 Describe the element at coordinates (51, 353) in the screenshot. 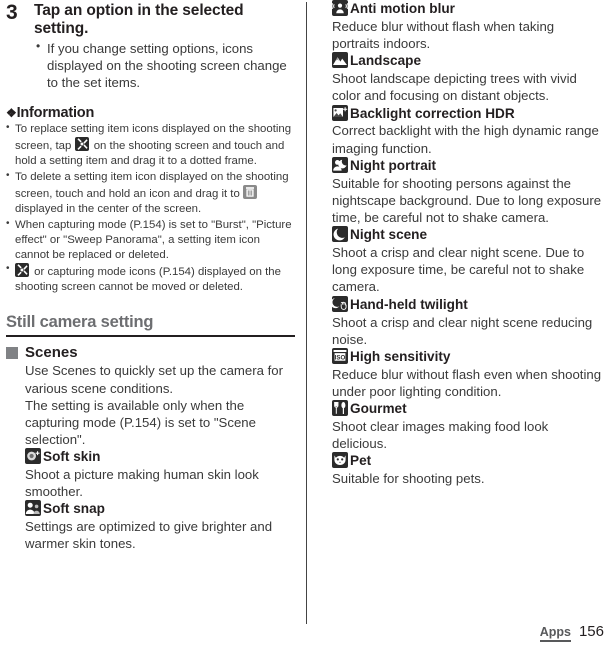

I see `subsection-title: Scenes` at that location.